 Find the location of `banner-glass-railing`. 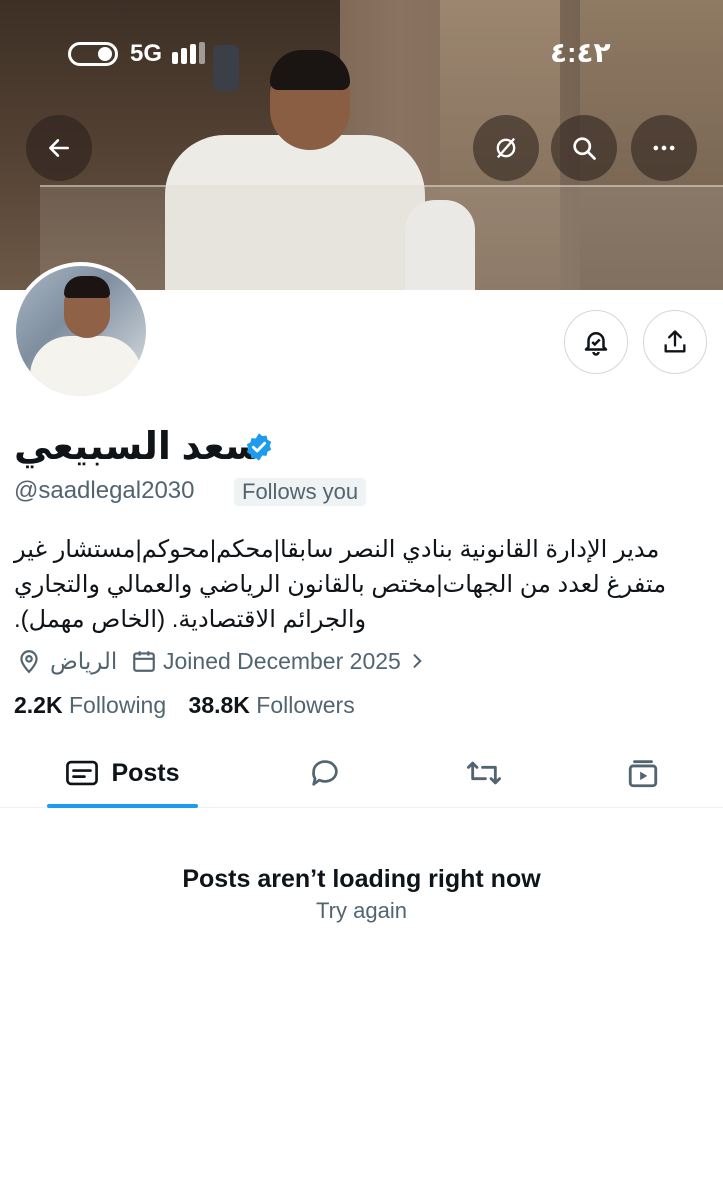

banner-glass-railing is located at coordinates (381, 237).